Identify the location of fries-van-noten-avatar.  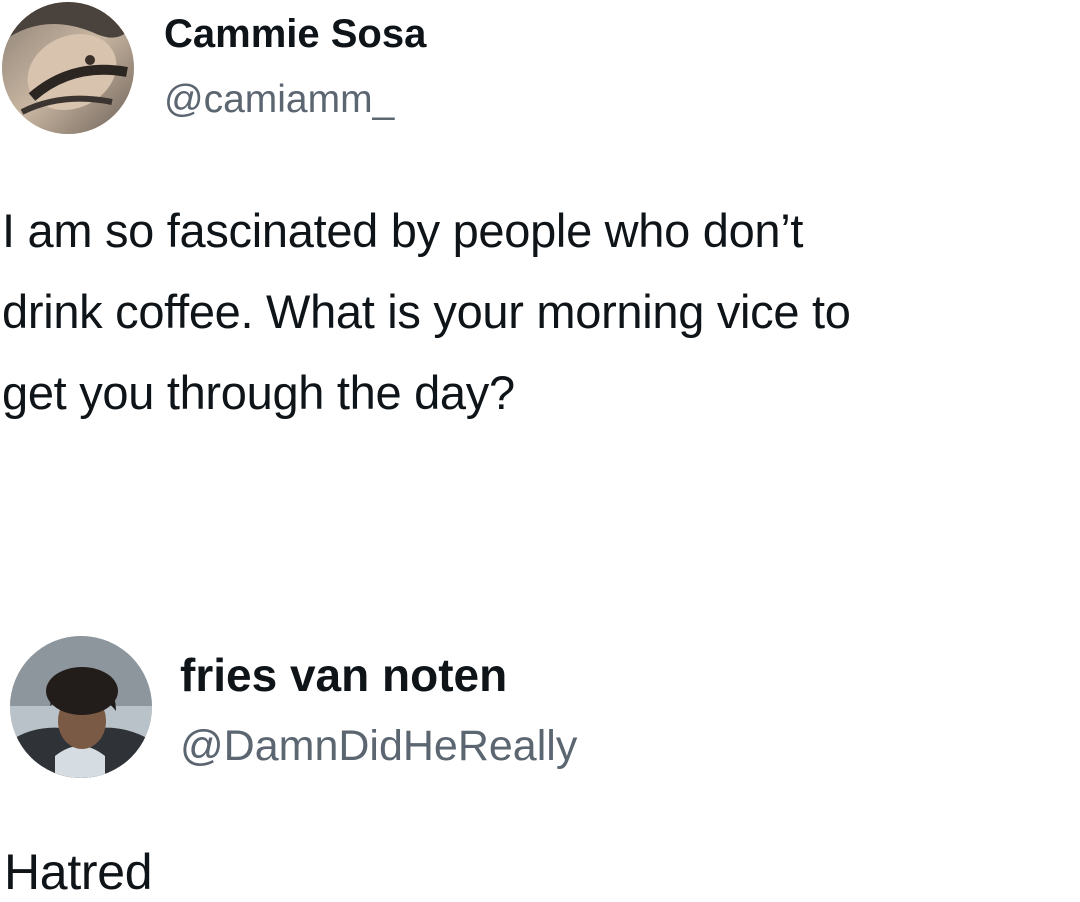
(81, 707).